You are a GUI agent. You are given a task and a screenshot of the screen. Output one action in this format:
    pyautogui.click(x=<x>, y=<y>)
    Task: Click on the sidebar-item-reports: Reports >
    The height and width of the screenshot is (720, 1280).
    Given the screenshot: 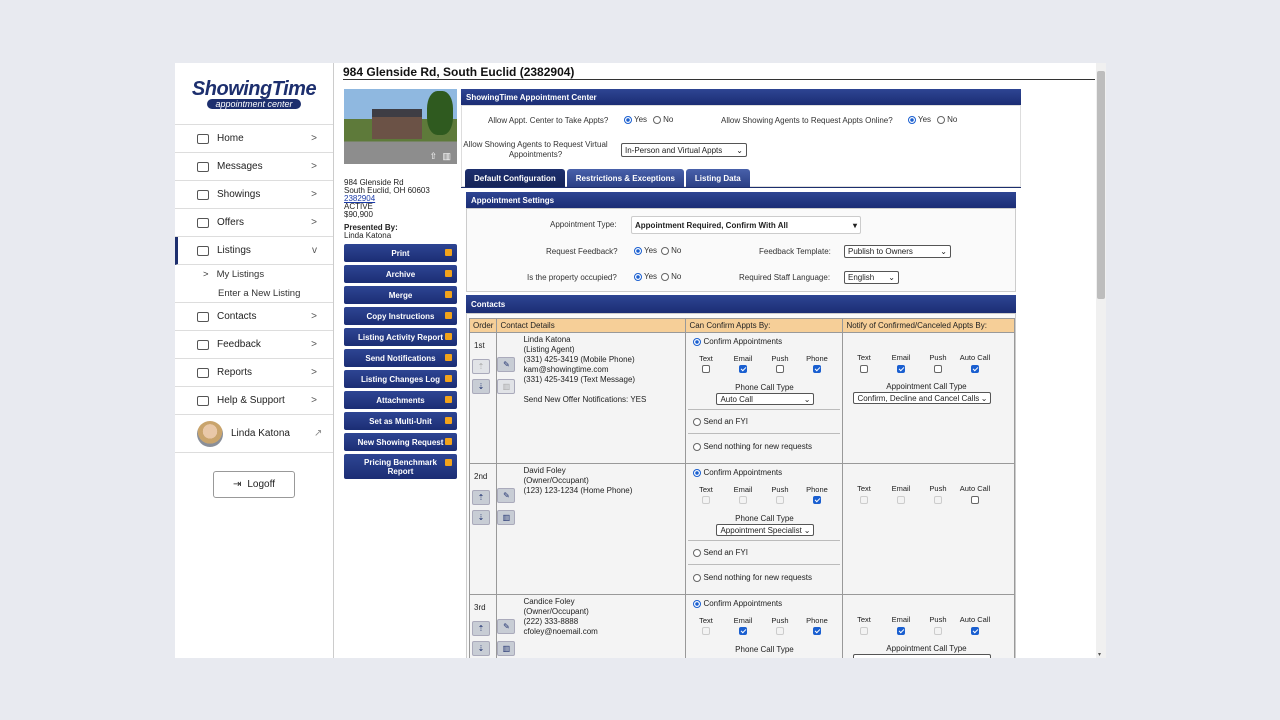 What is the action you would take?
    pyautogui.click(x=254, y=373)
    